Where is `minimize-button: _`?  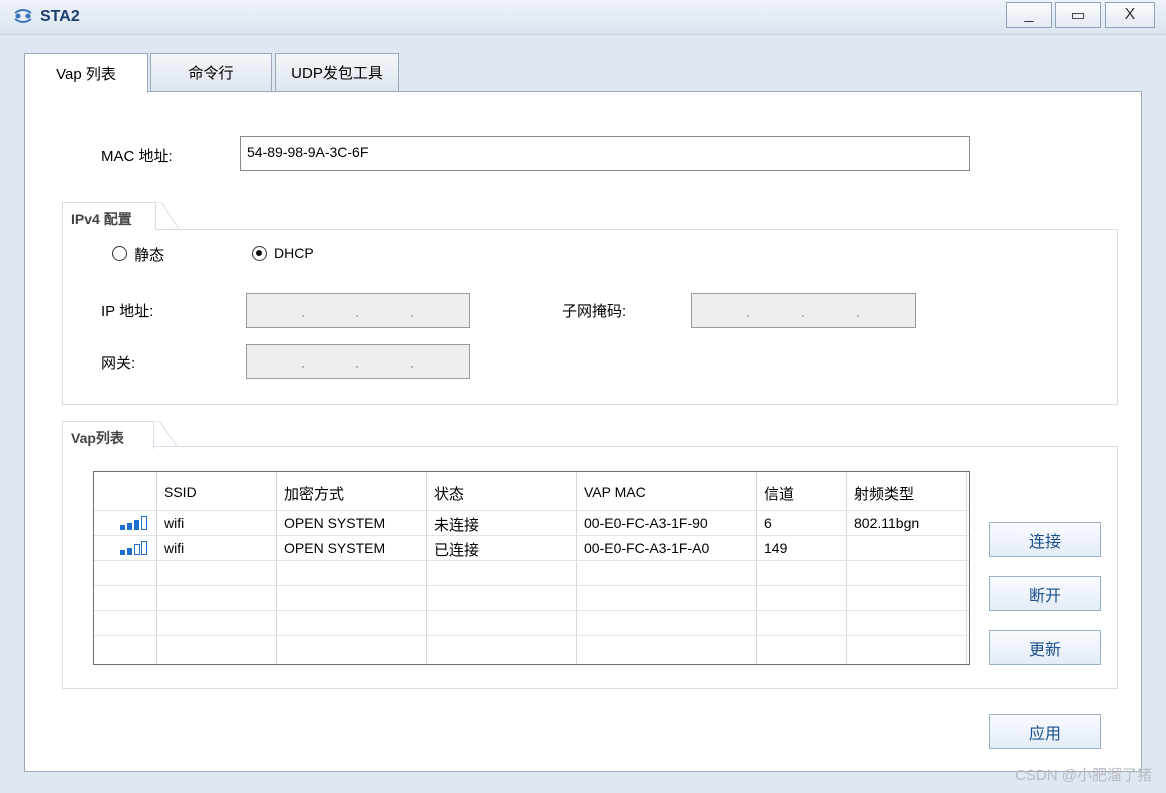 minimize-button: _ is located at coordinates (1029, 15).